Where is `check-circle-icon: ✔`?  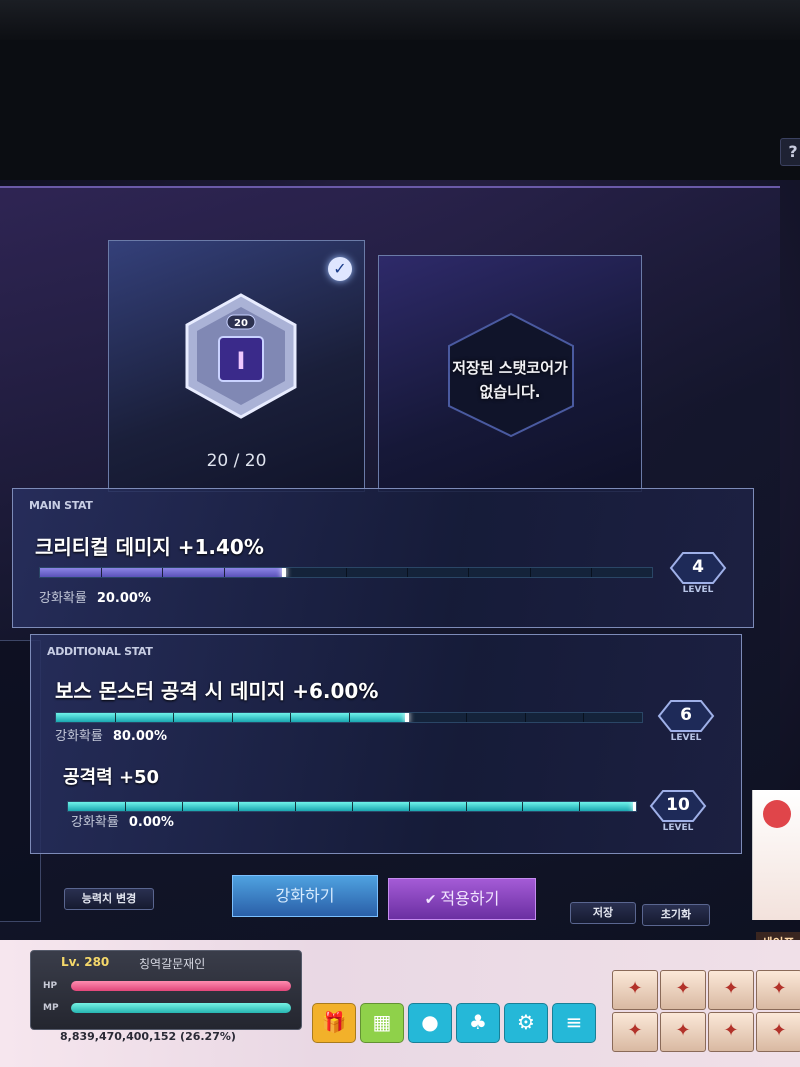
check-circle-icon: ✔ is located at coordinates (430, 900).